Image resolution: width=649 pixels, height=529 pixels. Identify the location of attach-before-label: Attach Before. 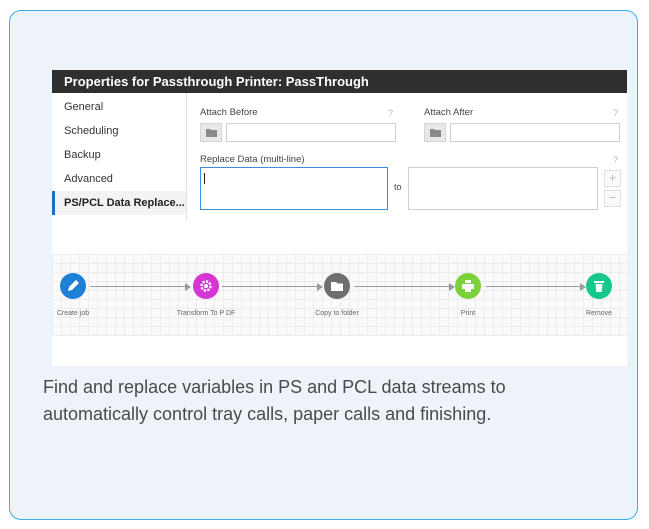
(229, 112).